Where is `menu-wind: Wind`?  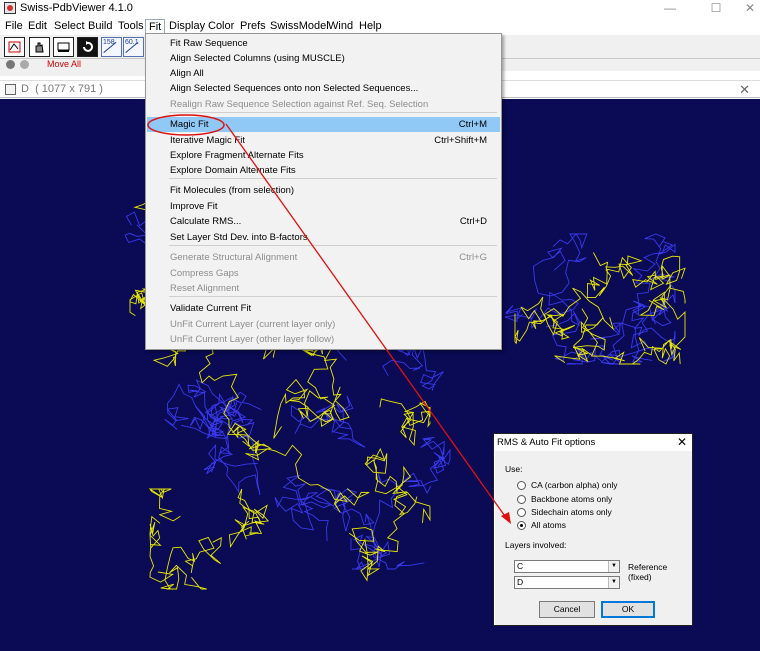
menu-wind: Wind is located at coordinates (340, 26).